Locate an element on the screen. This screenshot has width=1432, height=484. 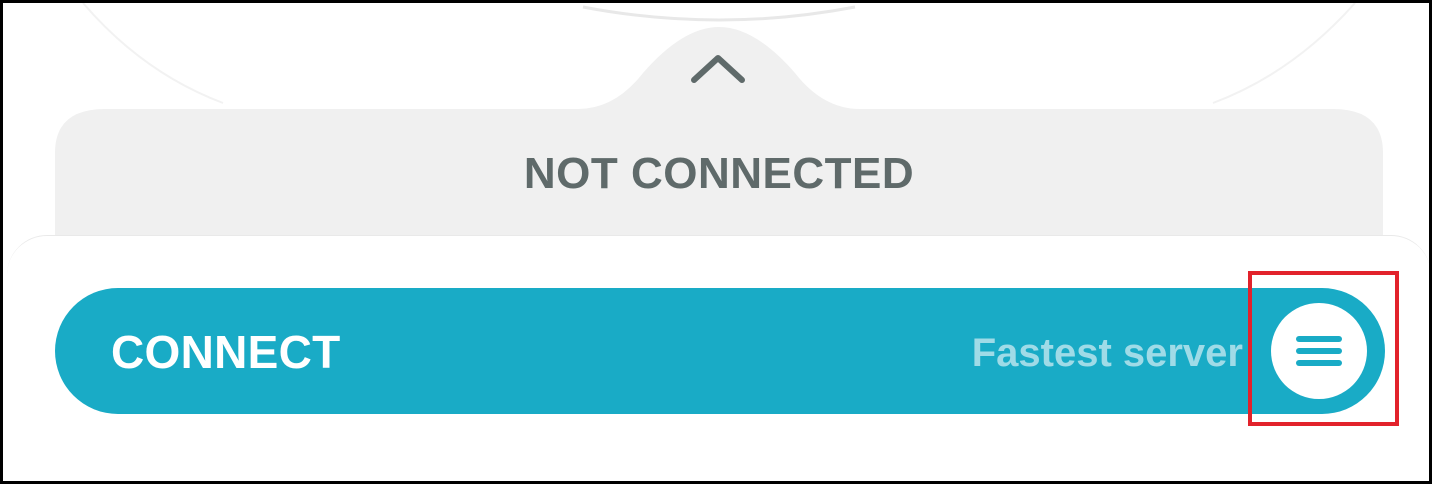
menu-button is located at coordinates (1319, 351).